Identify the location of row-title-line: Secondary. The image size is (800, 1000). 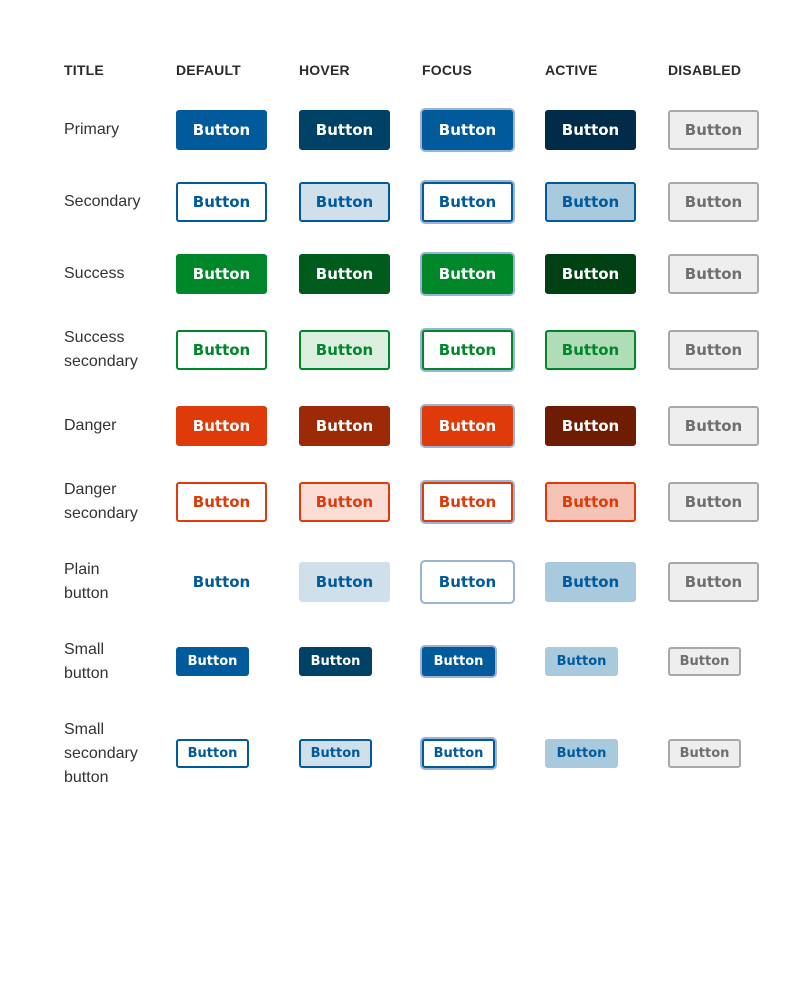
(102, 201).